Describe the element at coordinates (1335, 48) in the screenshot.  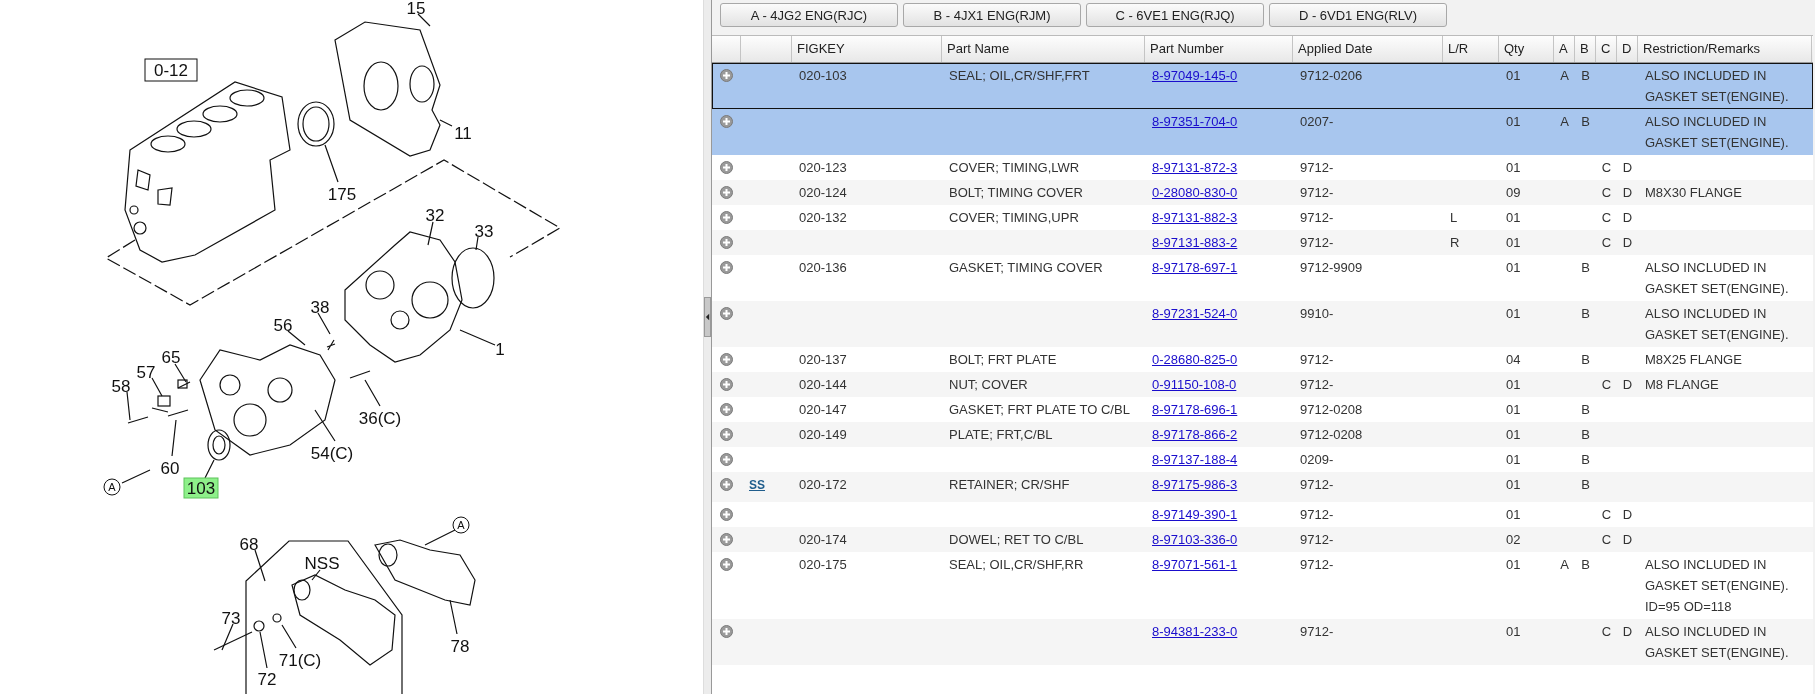
I see `column-header: Applied Date` at that location.